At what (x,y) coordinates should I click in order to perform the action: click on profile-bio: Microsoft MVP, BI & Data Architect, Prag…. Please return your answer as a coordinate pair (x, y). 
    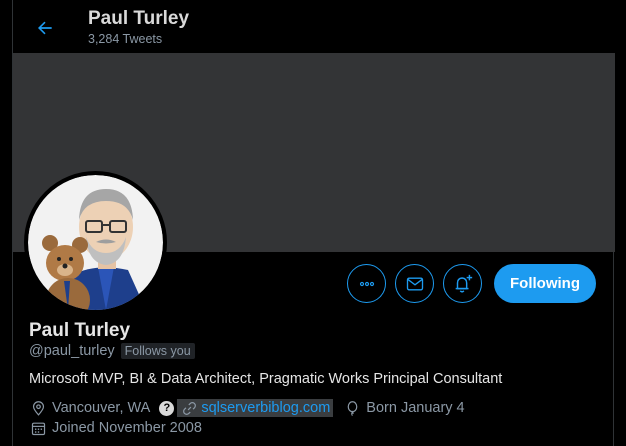
    Looking at the image, I should click on (266, 379).